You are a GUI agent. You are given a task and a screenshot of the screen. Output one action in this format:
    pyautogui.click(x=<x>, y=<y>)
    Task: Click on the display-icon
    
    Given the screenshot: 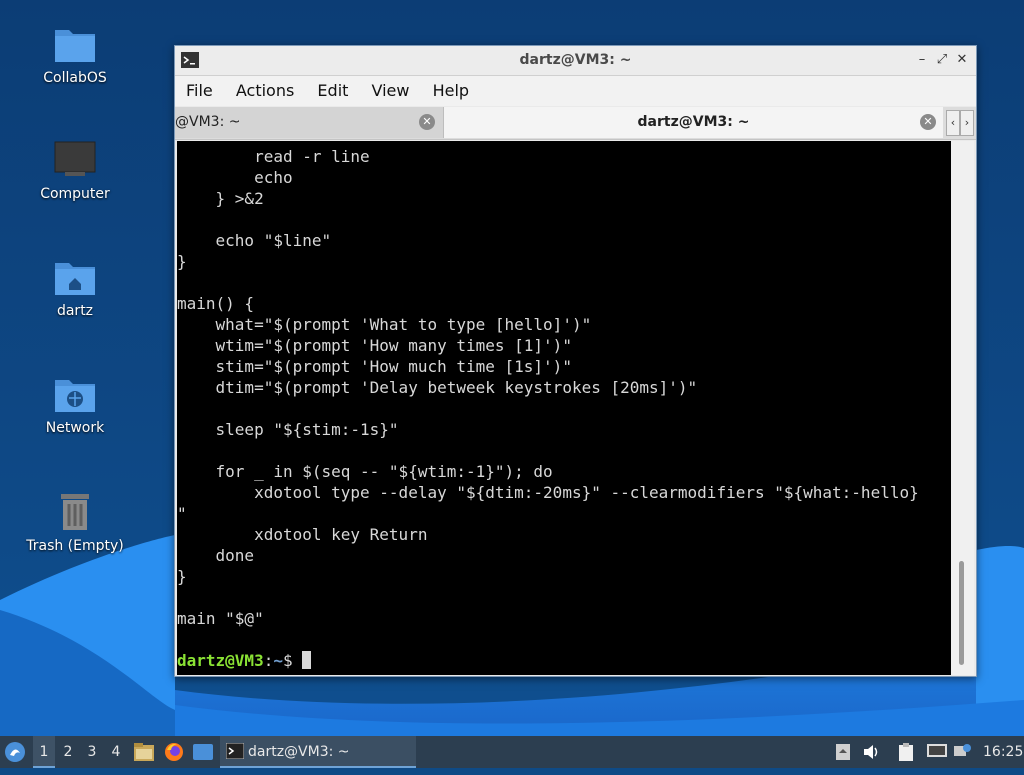 What is the action you would take?
    pyautogui.click(x=937, y=750)
    